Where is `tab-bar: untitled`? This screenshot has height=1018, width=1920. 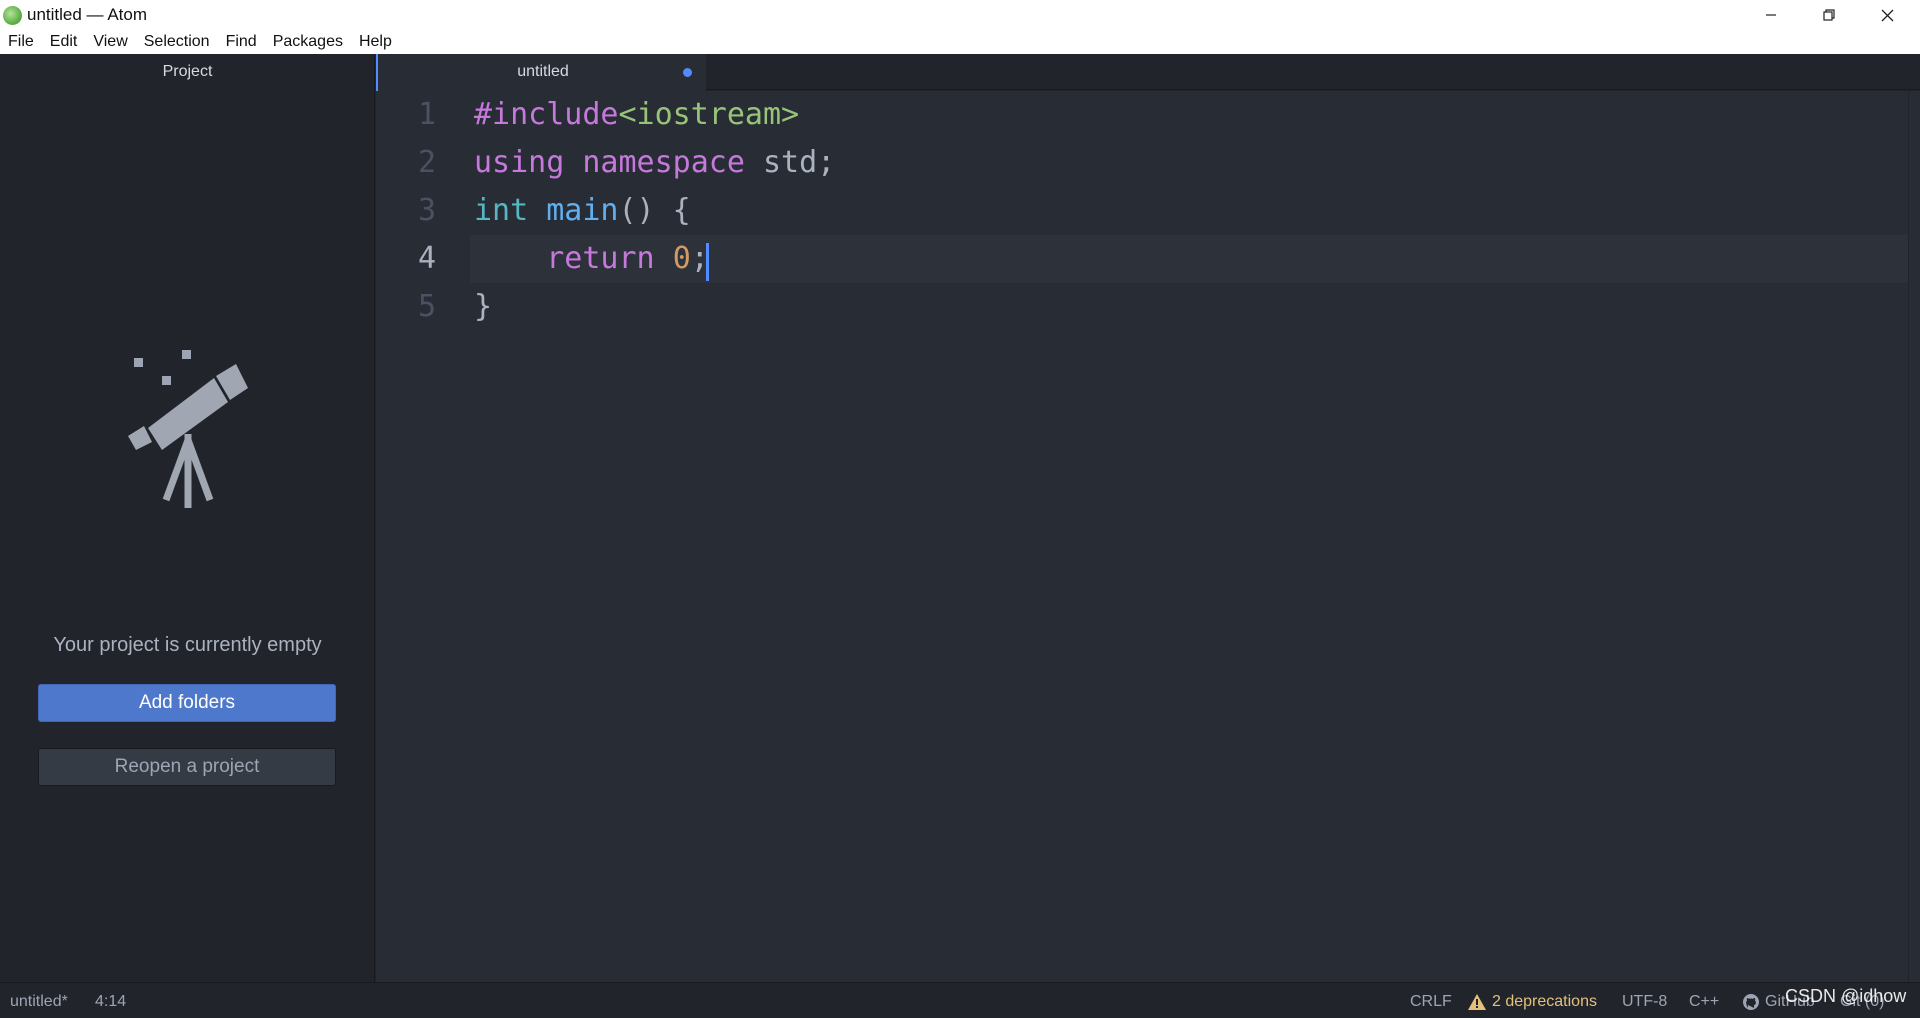 tab-bar: untitled is located at coordinates (1148, 72).